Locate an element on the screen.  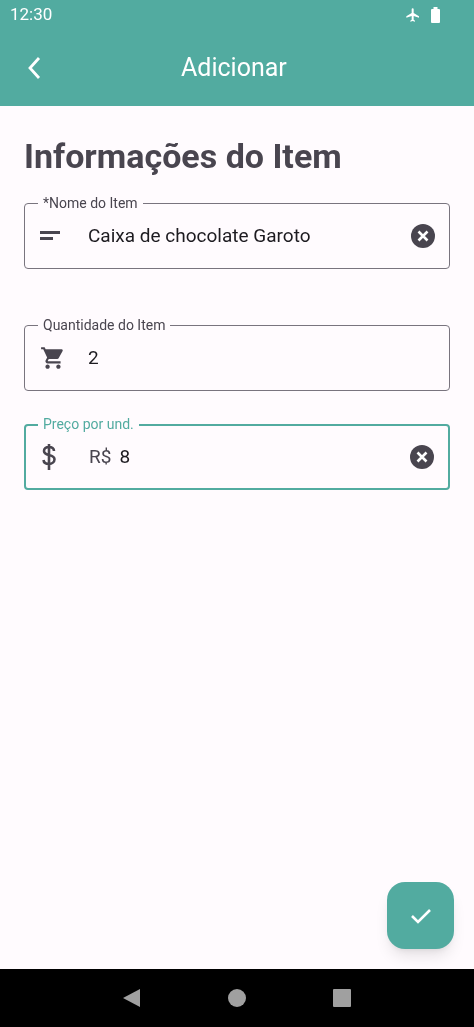
field-value: 8 is located at coordinates (125, 456).